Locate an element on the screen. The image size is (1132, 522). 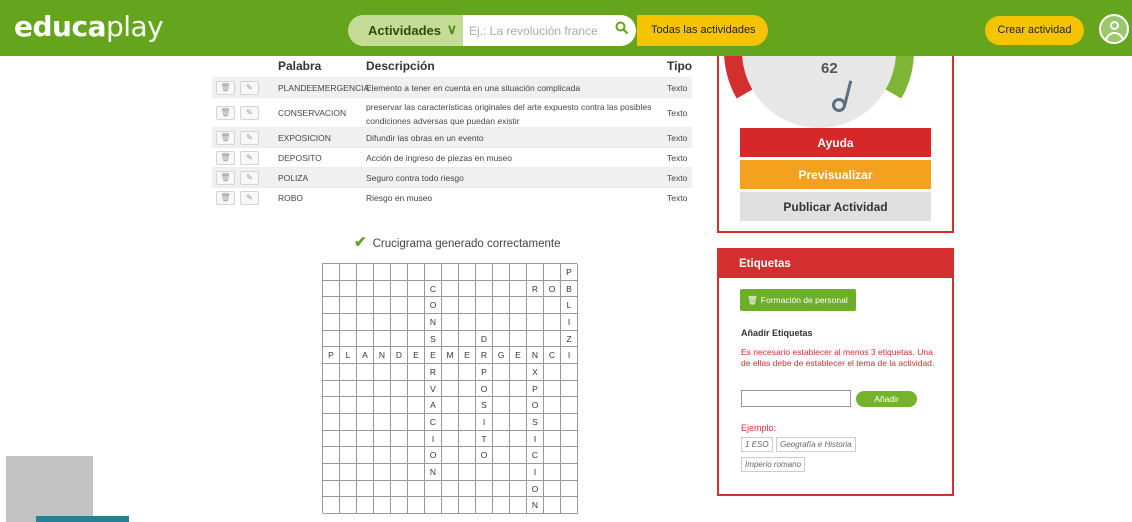
help-button: Ayuda is located at coordinates (835, 142).